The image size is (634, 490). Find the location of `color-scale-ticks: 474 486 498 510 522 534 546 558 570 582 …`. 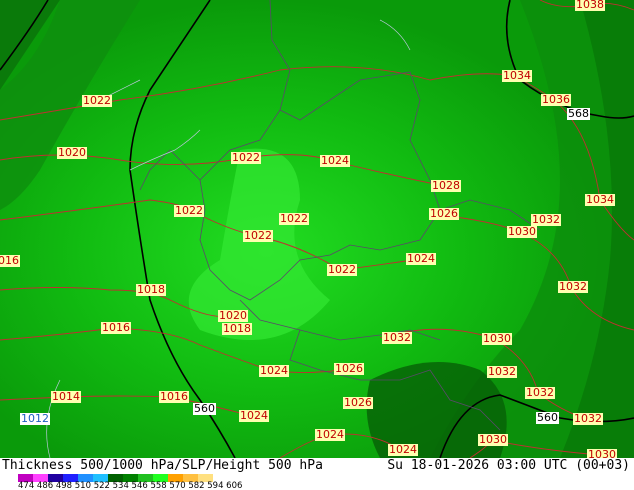

color-scale-ticks: 474 486 498 510 522 534 546 558 570 582 … is located at coordinates (130, 485).